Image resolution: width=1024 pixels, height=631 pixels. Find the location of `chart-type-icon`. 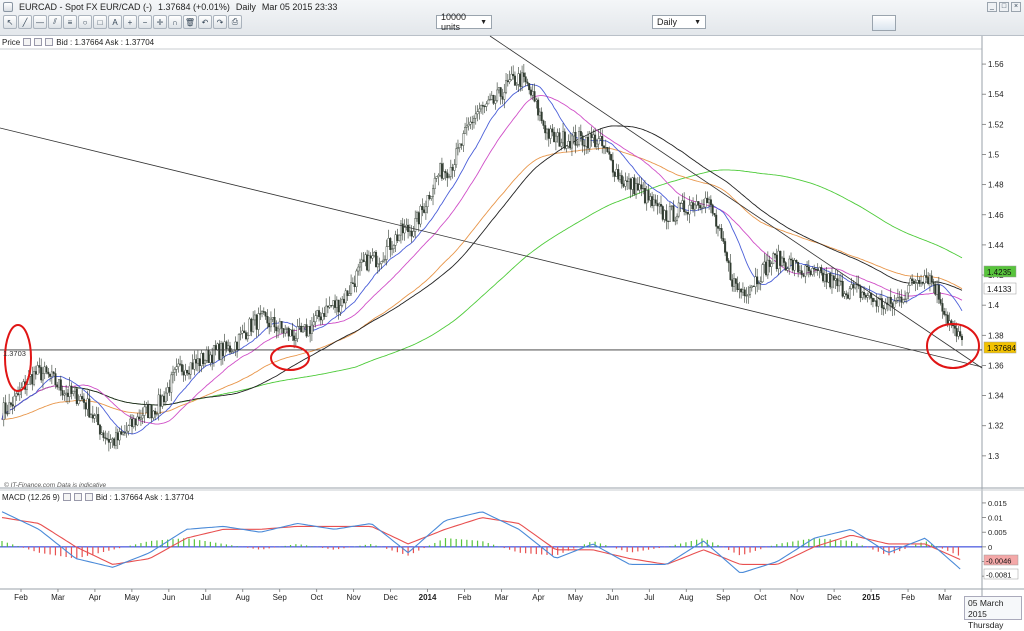

chart-type-icon is located at coordinates (884, 23).